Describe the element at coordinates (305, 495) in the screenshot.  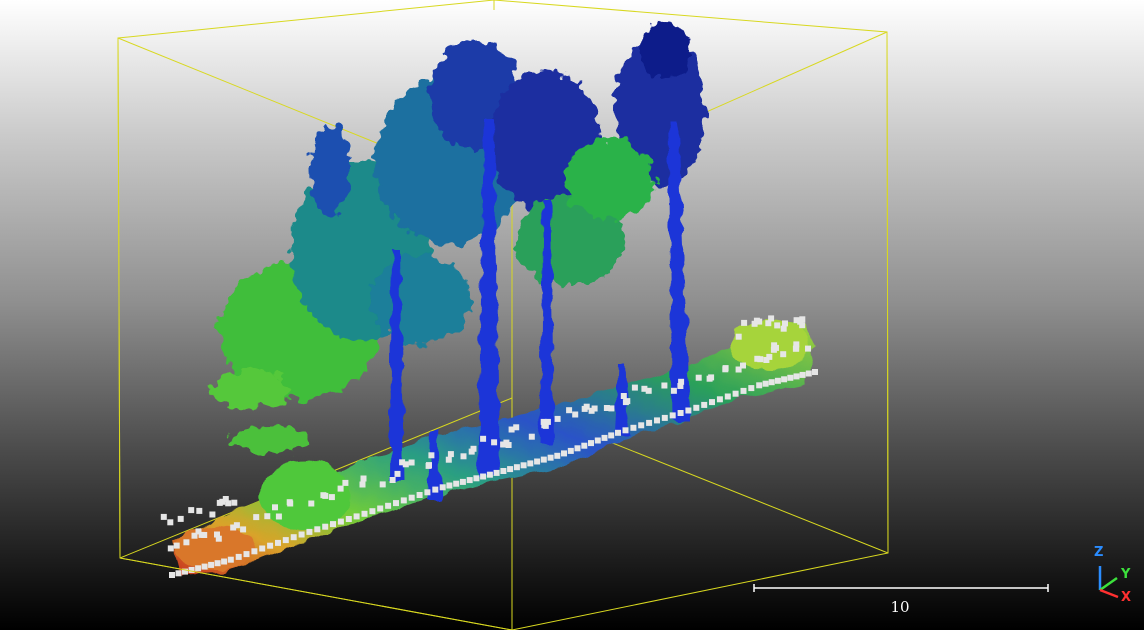
I see `ground-bush` at that location.